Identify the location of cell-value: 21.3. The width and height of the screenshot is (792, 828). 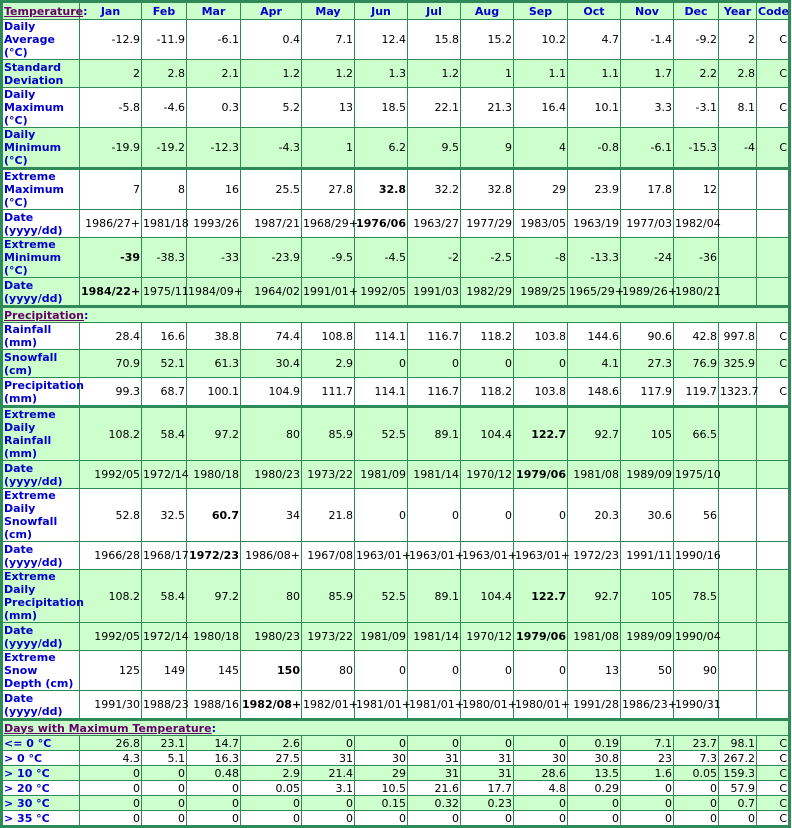
(487, 107).